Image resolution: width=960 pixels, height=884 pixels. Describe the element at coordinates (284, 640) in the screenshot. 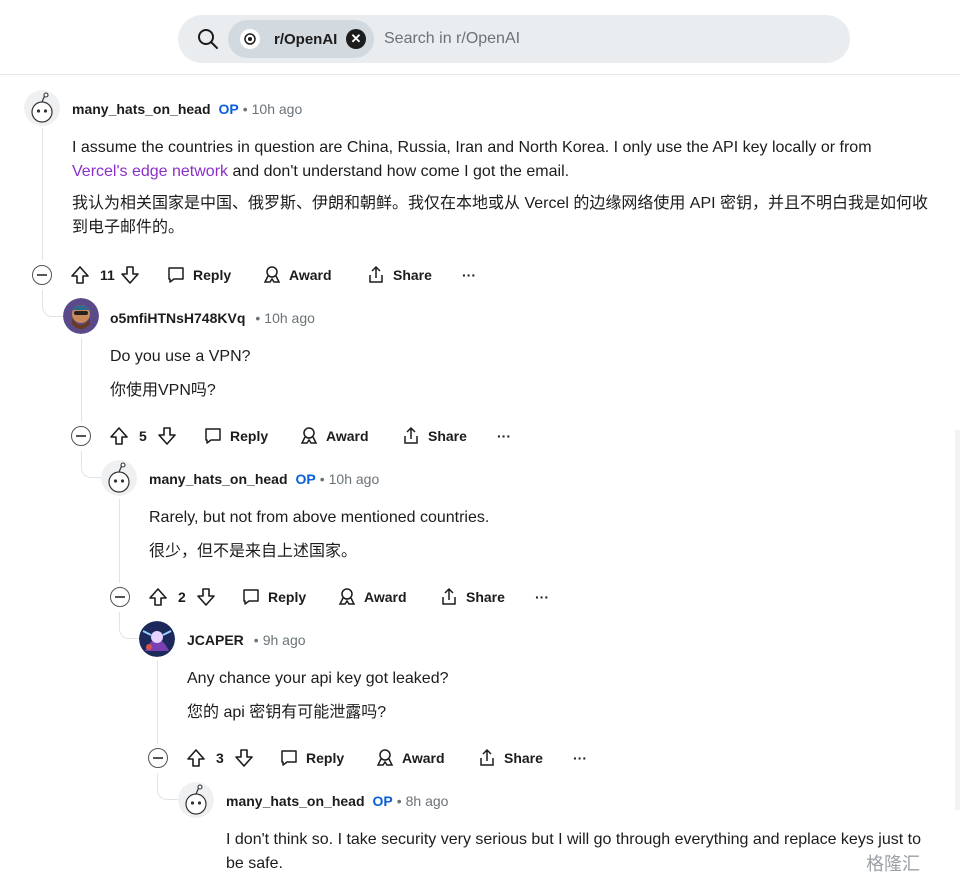

I see `timestamp: 9h ago` at that location.